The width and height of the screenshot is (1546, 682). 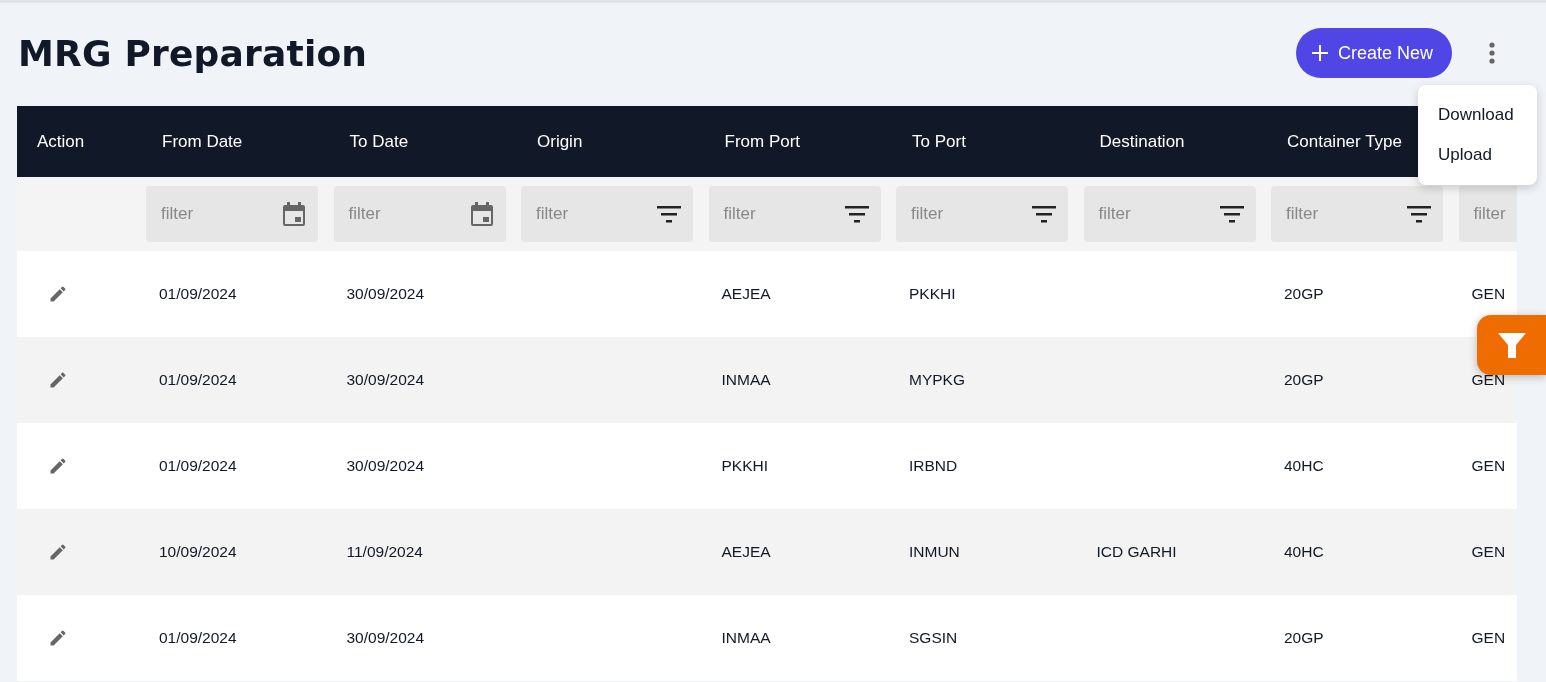 What do you see at coordinates (1344, 141) in the screenshot?
I see `column-header: Container Type` at bounding box center [1344, 141].